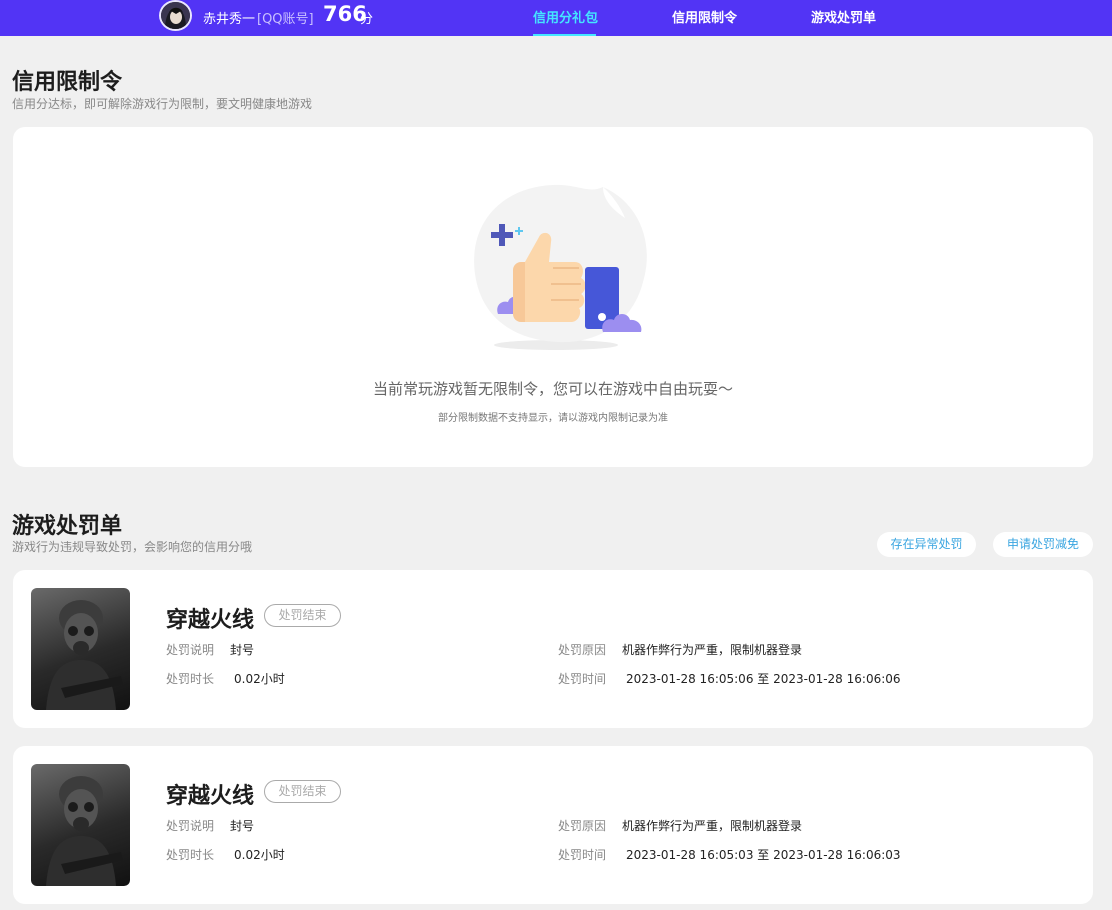 The image size is (1112, 910). What do you see at coordinates (553, 418) in the screenshot?
I see `empty-restriction-note: 部分限制数据不支持显示，请以游戏内限制记录为准` at bounding box center [553, 418].